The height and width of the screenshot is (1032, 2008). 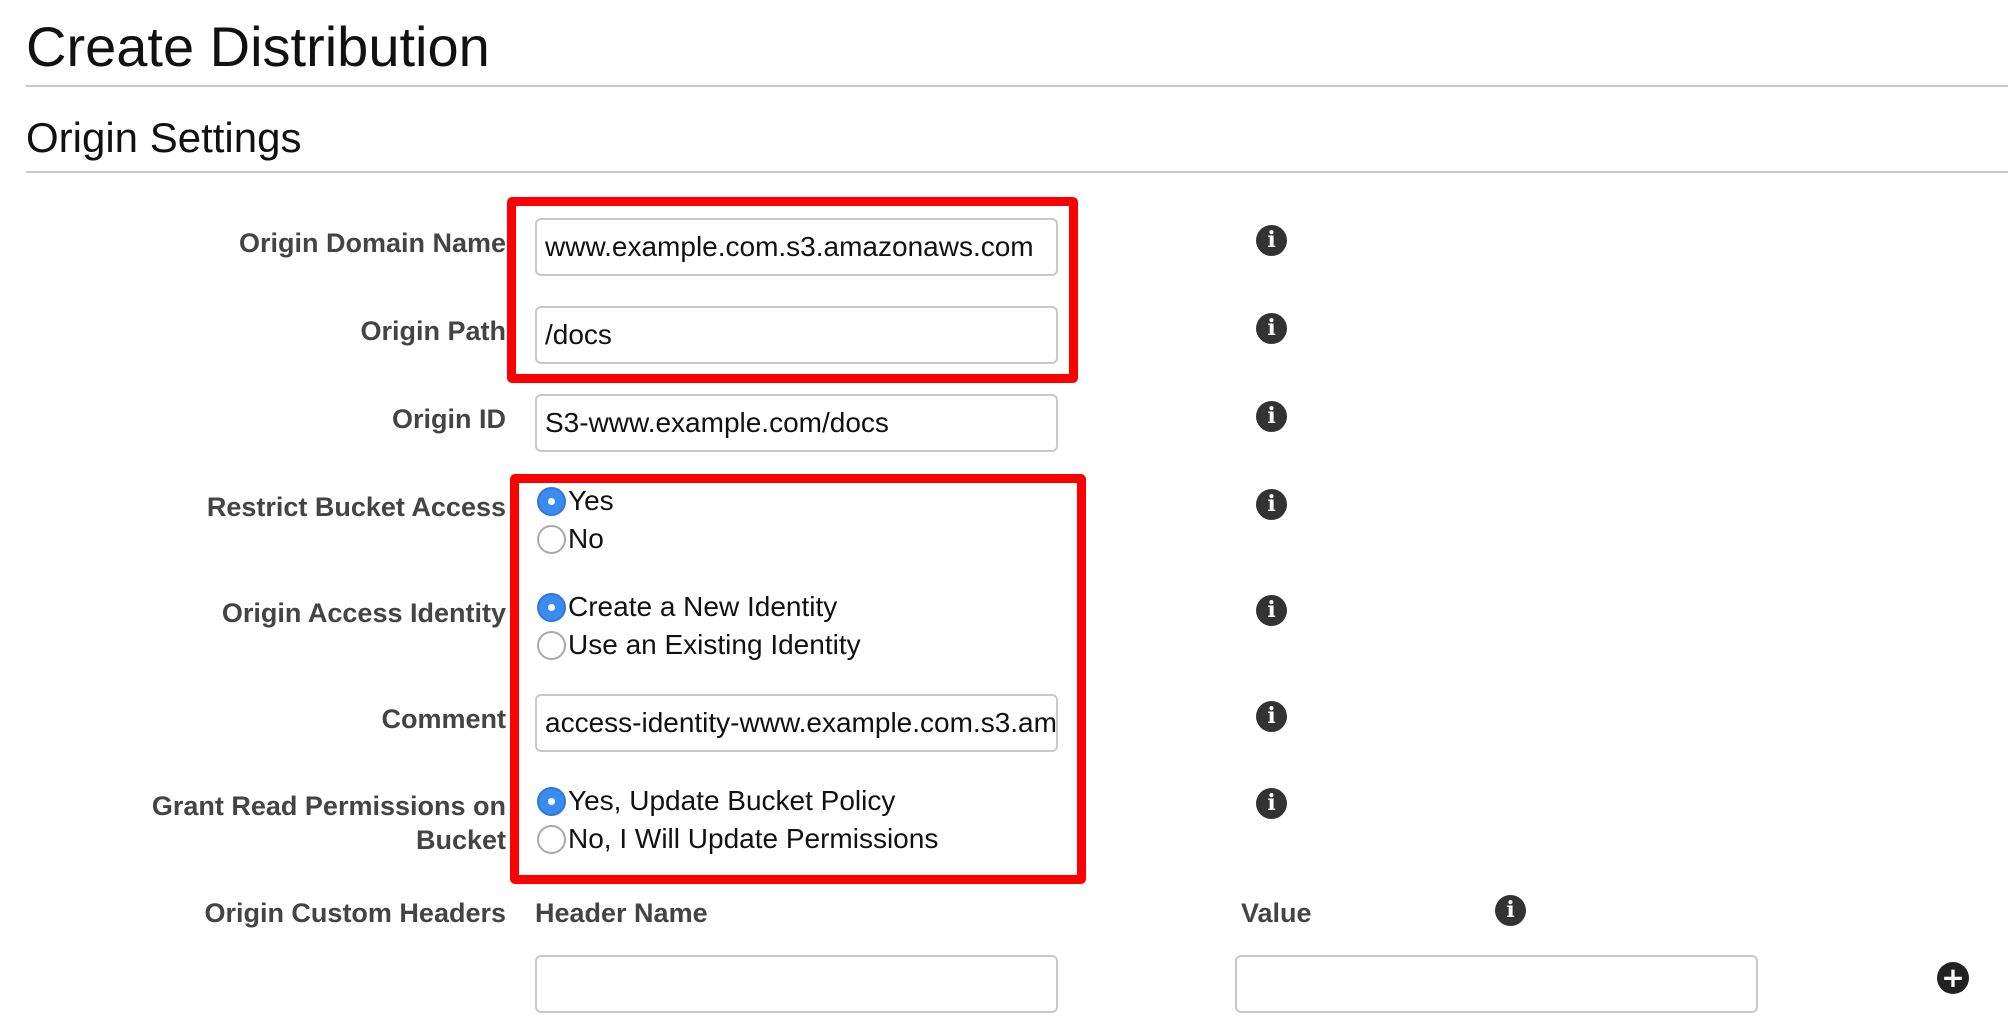 I want to click on restrict-yes-label: Yes, so click(x=591, y=500).